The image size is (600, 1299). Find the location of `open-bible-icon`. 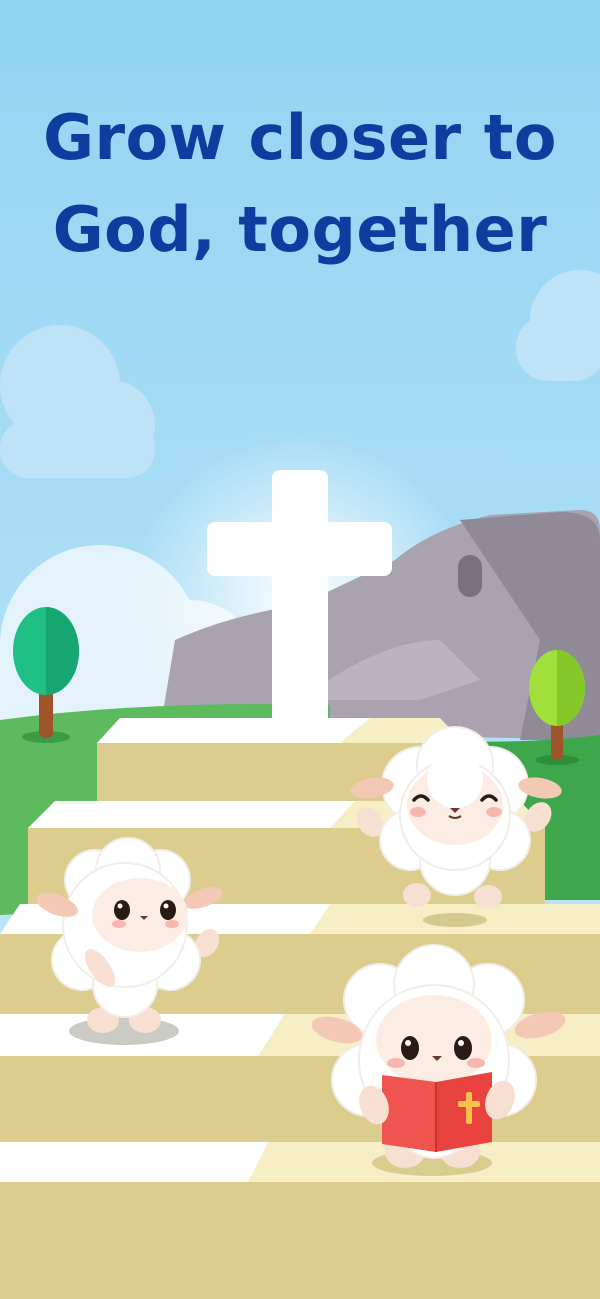

open-bible-icon is located at coordinates (437, 1112).